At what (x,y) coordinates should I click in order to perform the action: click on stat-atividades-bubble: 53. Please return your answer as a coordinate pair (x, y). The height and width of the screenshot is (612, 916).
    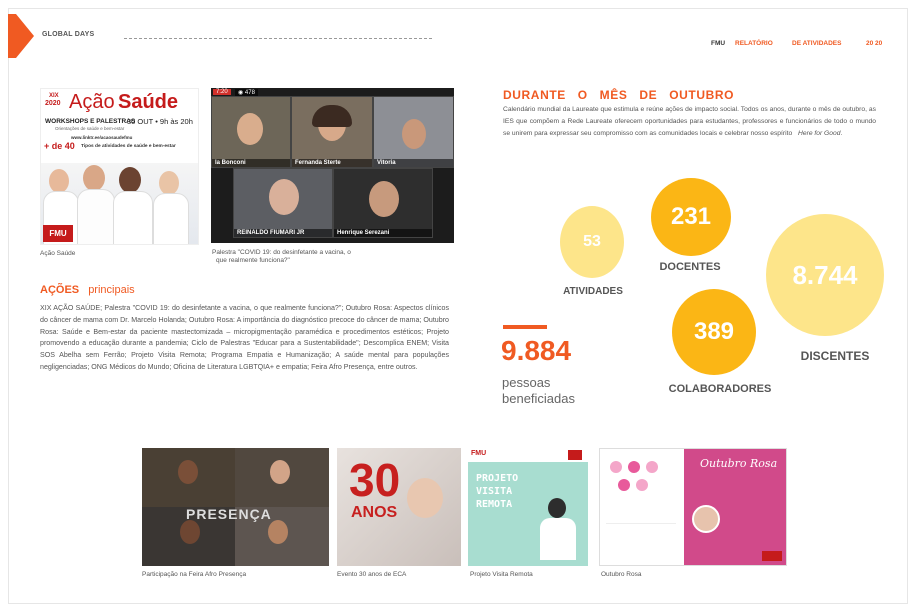
    Looking at the image, I should click on (592, 242).